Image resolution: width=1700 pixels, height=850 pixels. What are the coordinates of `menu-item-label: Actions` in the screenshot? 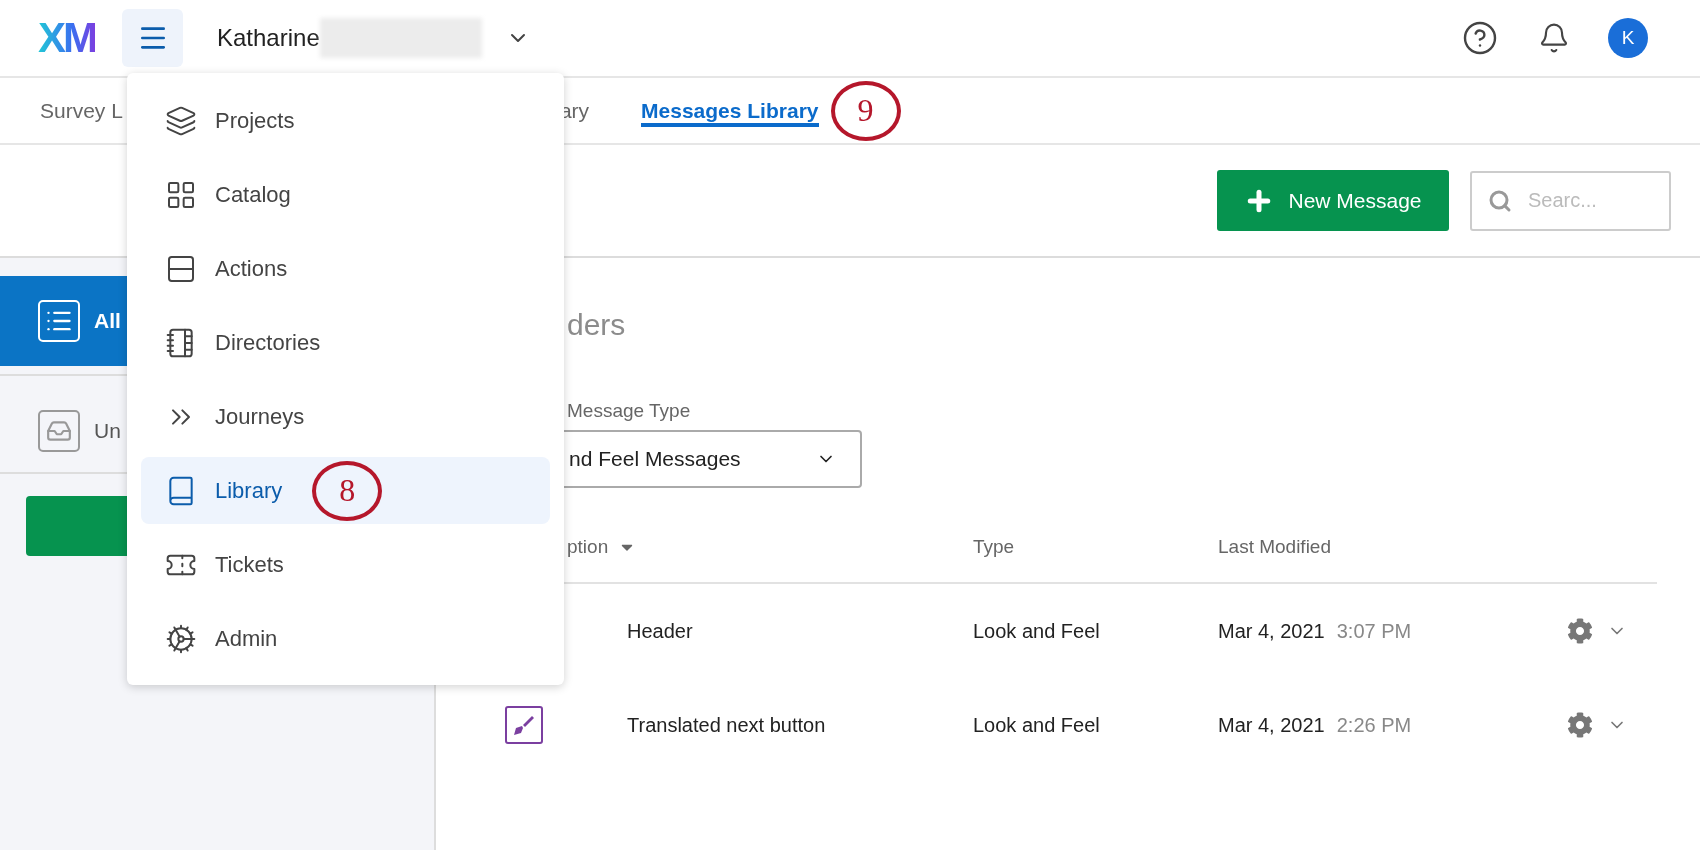 It's located at (251, 268).